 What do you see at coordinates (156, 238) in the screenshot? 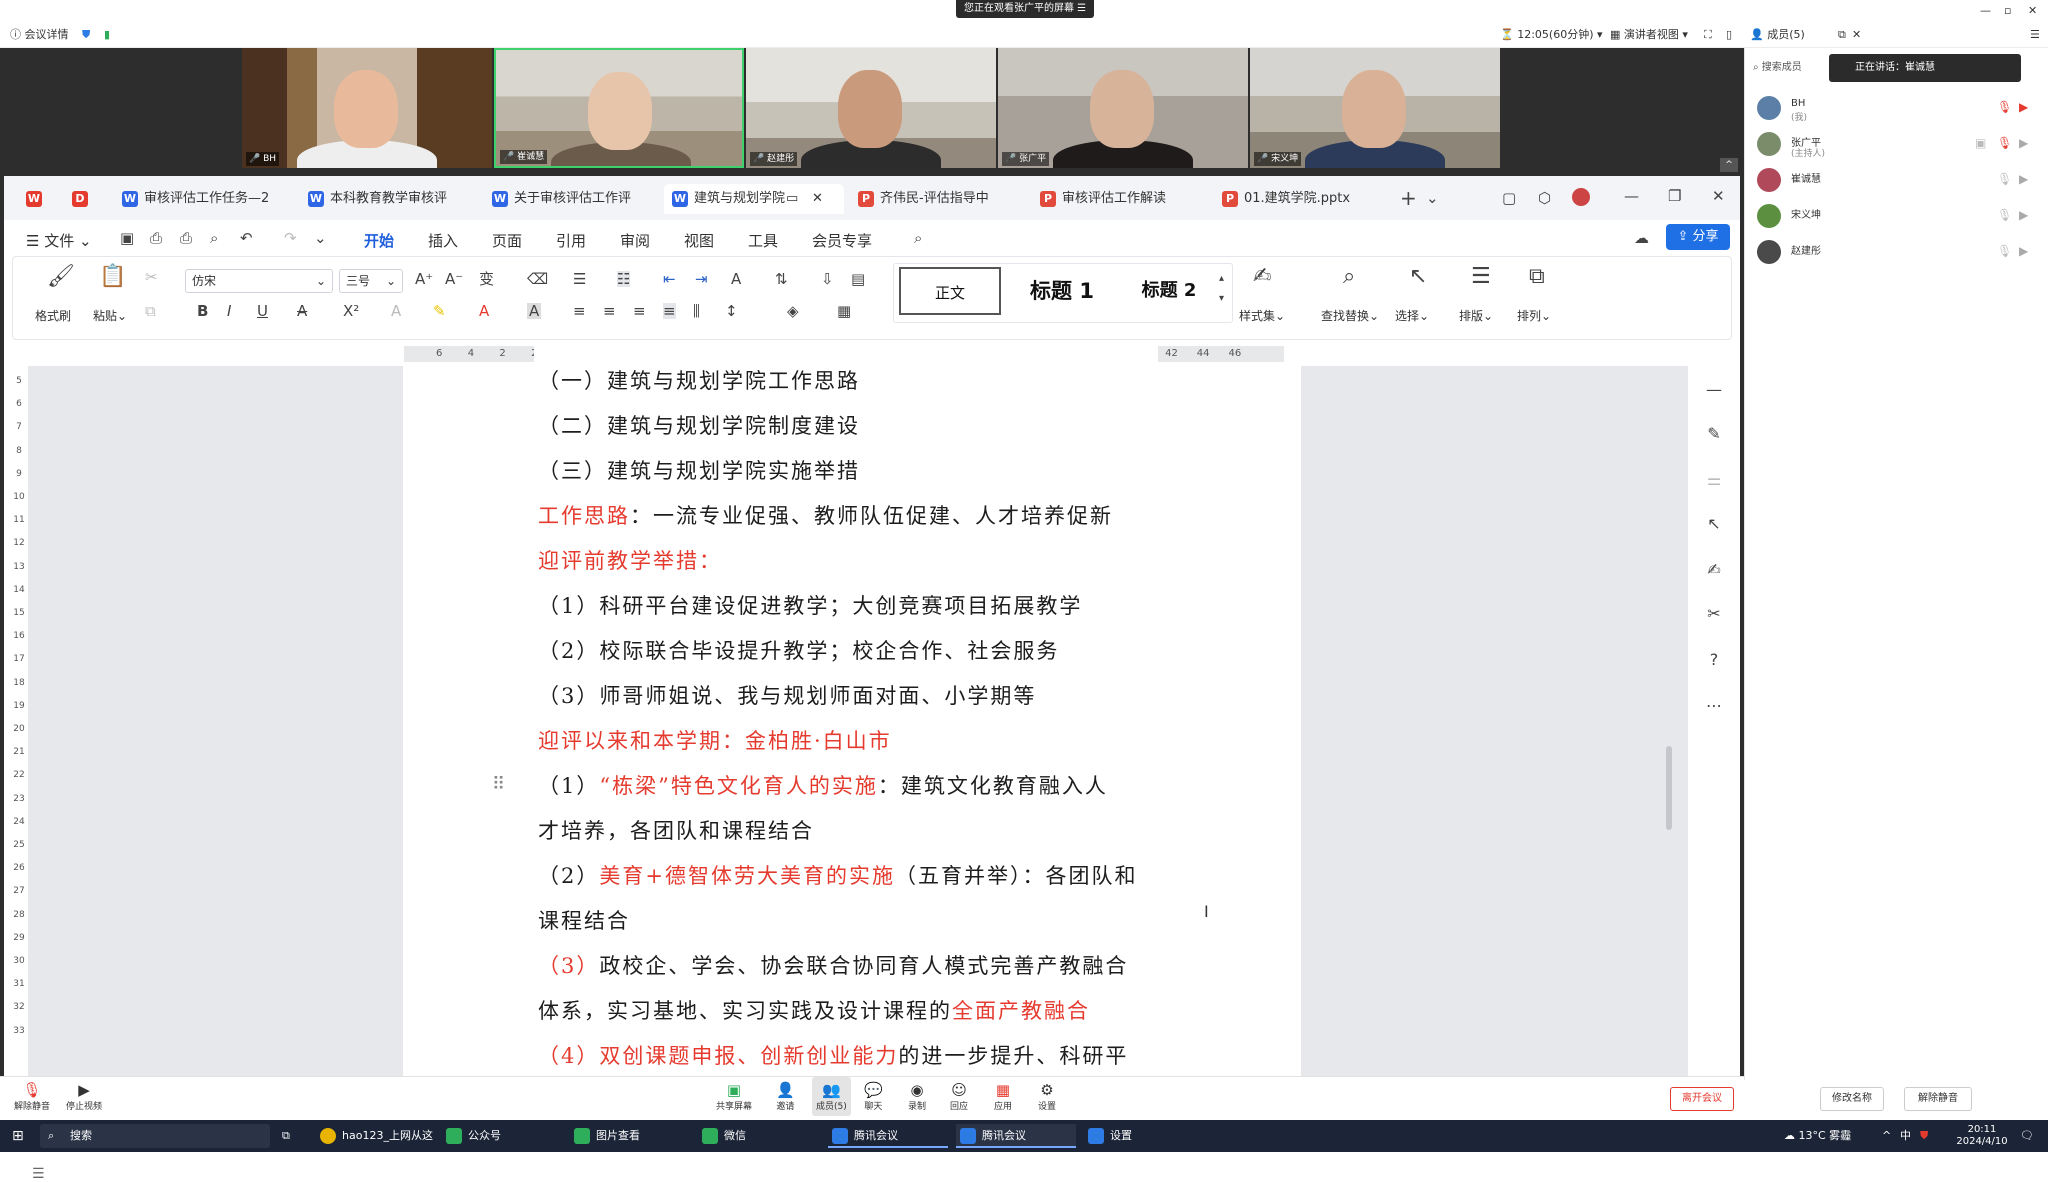
I see `export-icon: ⎙` at bounding box center [156, 238].